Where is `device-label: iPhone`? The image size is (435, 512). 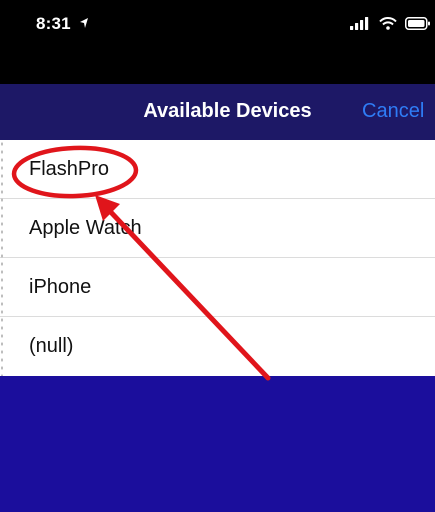
device-label: iPhone is located at coordinates (60, 287).